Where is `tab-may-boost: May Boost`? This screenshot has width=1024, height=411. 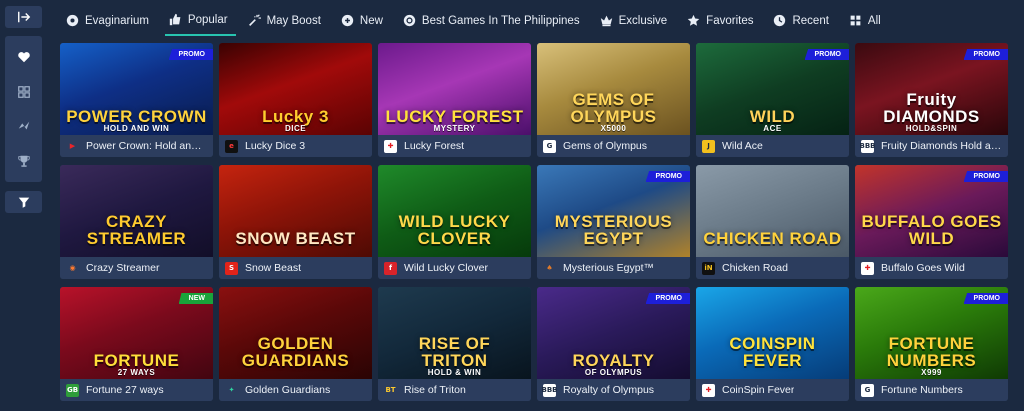
tab-may-boost: May Boost is located at coordinates (286, 23).